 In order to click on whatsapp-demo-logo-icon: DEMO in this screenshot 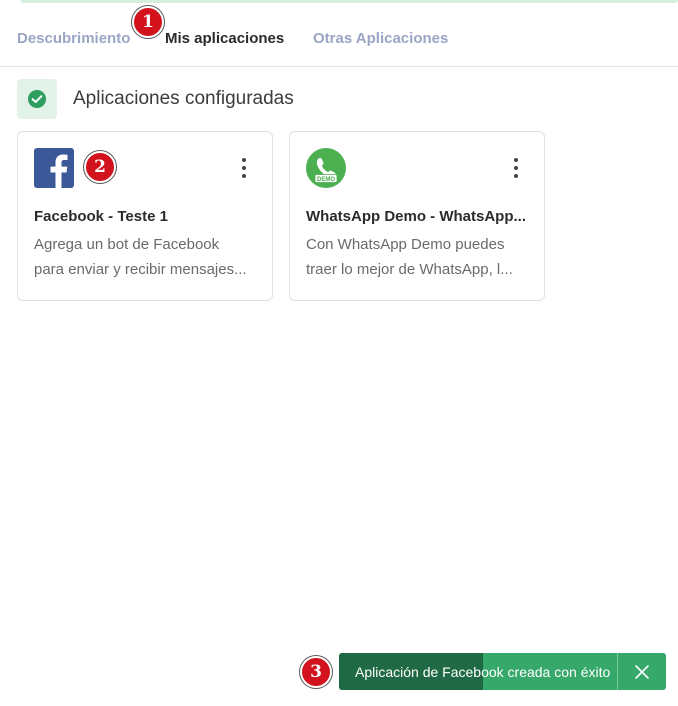, I will do `click(326, 168)`.